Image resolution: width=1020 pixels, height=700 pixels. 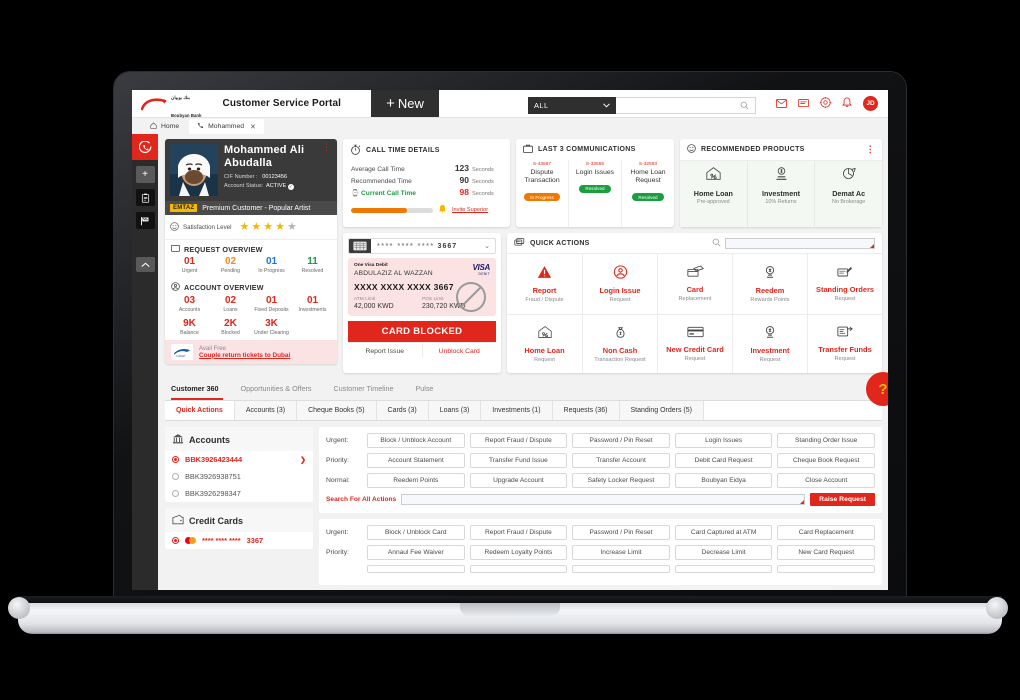 What do you see at coordinates (572, 105) in the screenshot?
I see `search-scope-select: ALL` at bounding box center [572, 105].